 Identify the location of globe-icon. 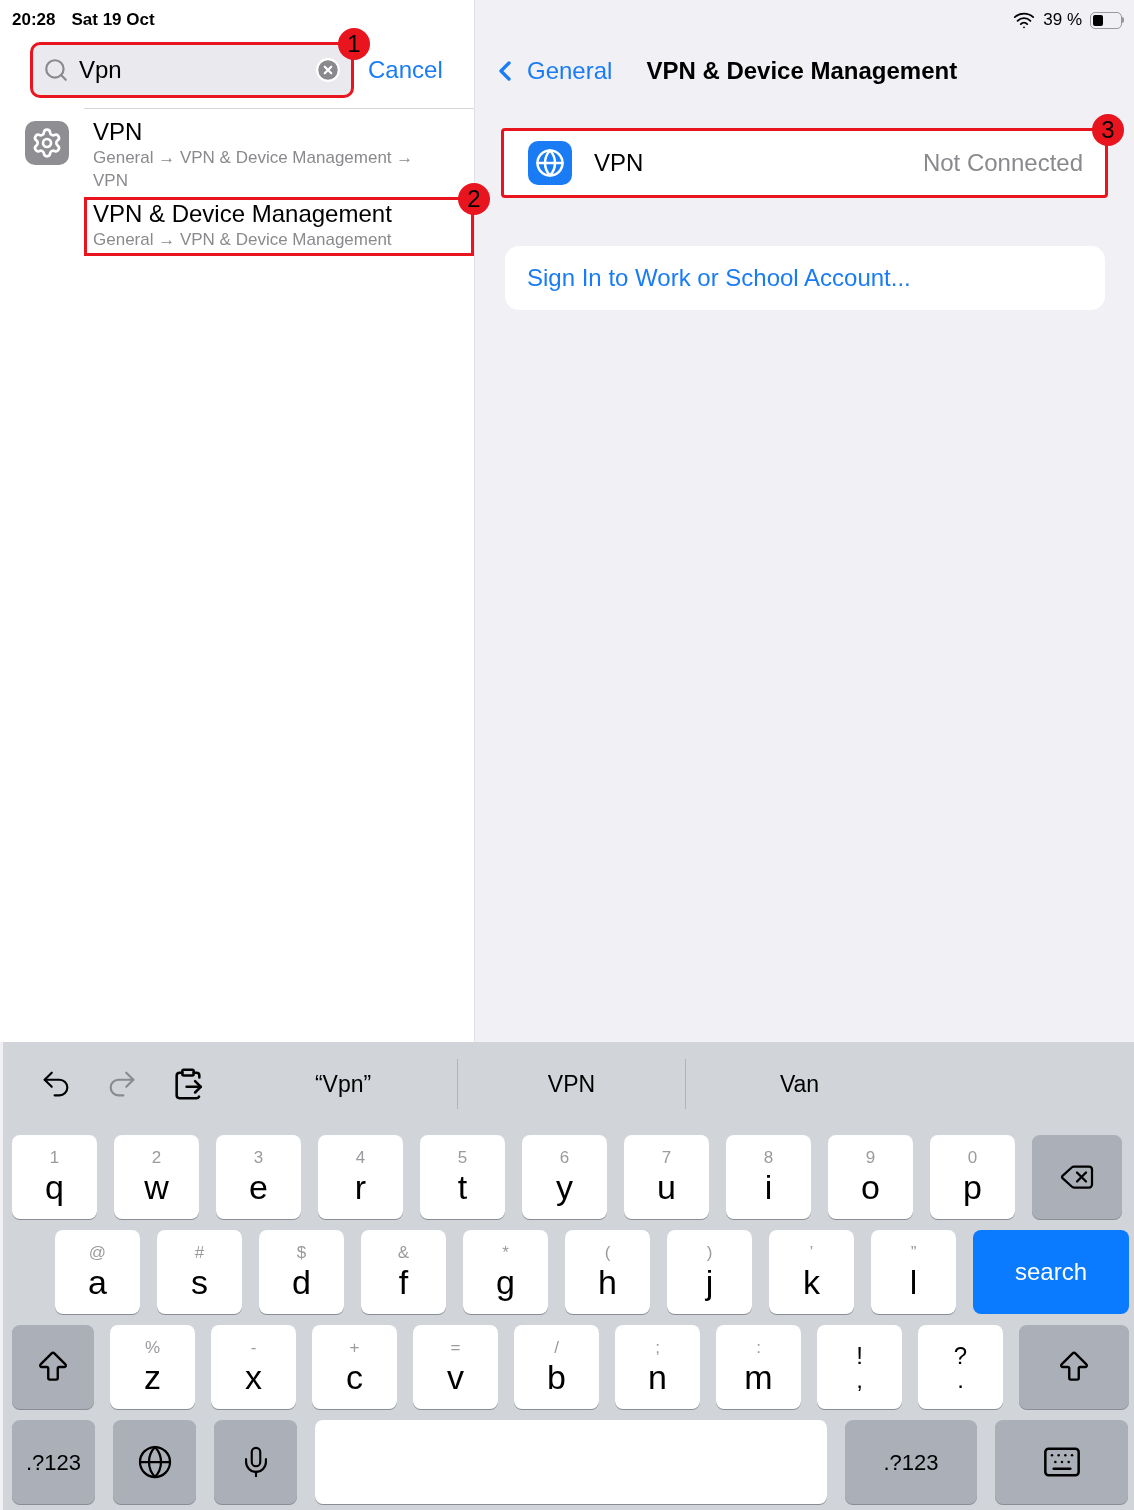
(154, 1462).